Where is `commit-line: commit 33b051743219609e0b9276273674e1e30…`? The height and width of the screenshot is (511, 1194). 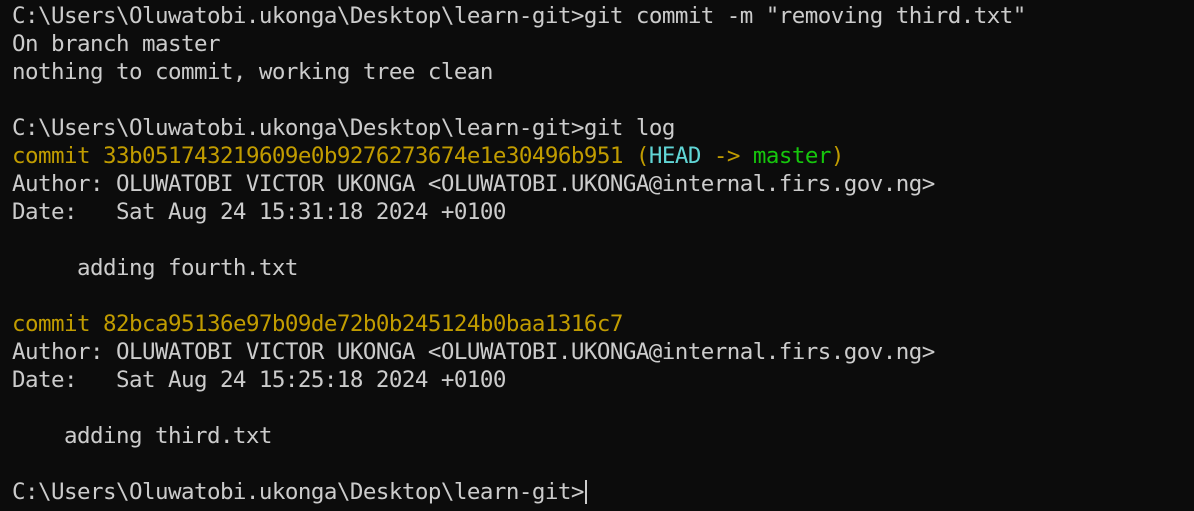 commit-line: commit 33b051743219609e0b9276273674e1e30… is located at coordinates (603, 156).